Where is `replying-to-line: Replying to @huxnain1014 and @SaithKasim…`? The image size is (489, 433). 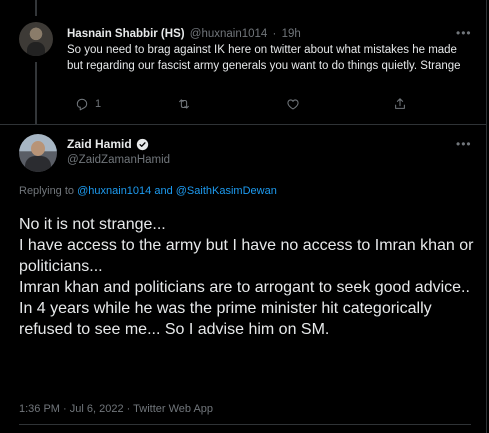 replying-to-line: Replying to @huxnain1014 and @SaithKasim… is located at coordinates (148, 191).